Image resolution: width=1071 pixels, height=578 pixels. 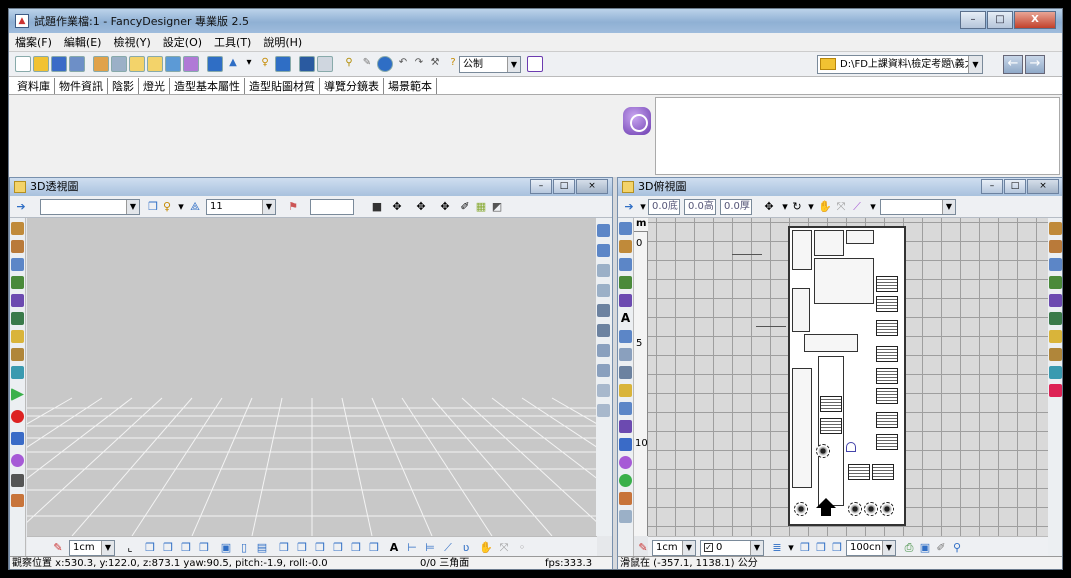 I want to click on curve-icon, so click(x=625, y=390).